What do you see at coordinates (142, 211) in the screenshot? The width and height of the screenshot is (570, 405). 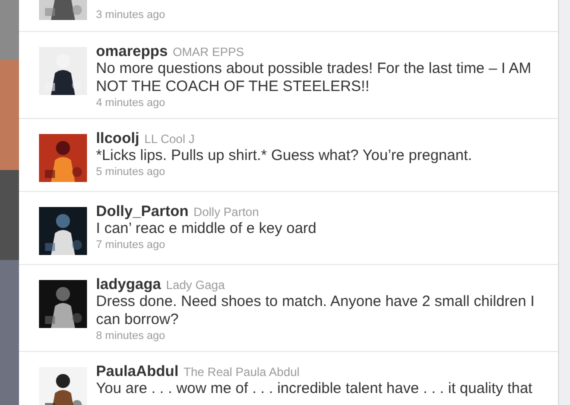 I see `username: Dolly_Parton` at bounding box center [142, 211].